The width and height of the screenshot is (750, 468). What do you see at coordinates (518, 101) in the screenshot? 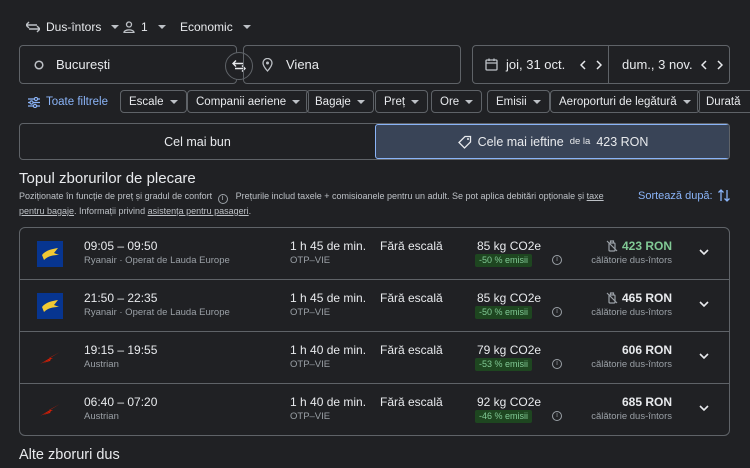
I see `filter-chip-emissions: Emisii` at bounding box center [518, 101].